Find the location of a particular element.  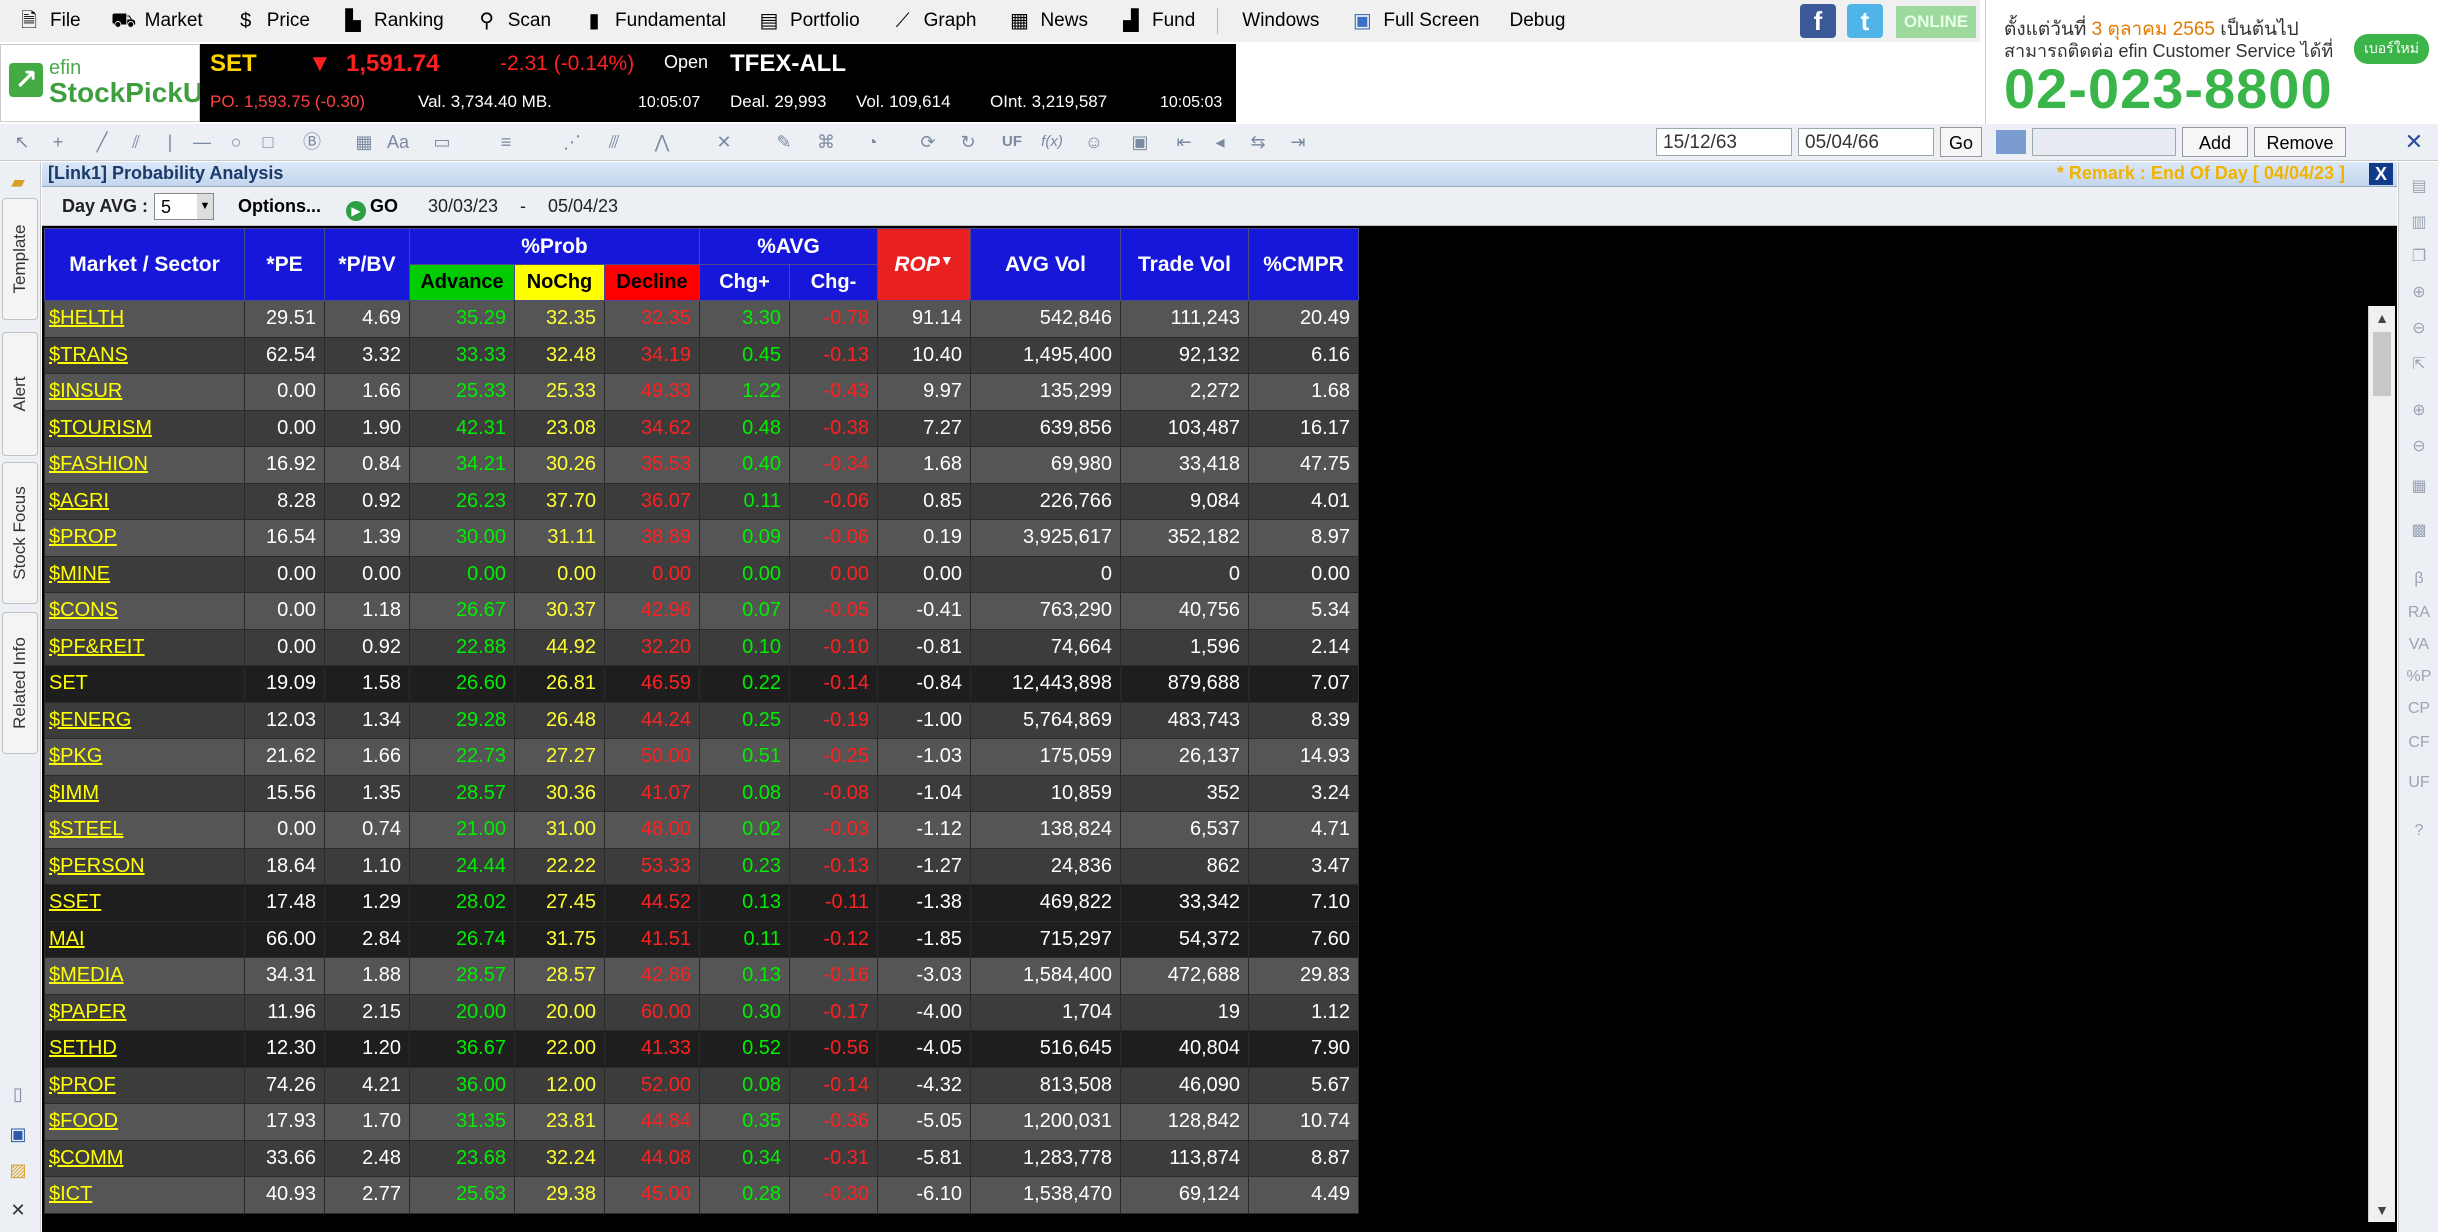

symbol-link: $PROP is located at coordinates (144, 538).